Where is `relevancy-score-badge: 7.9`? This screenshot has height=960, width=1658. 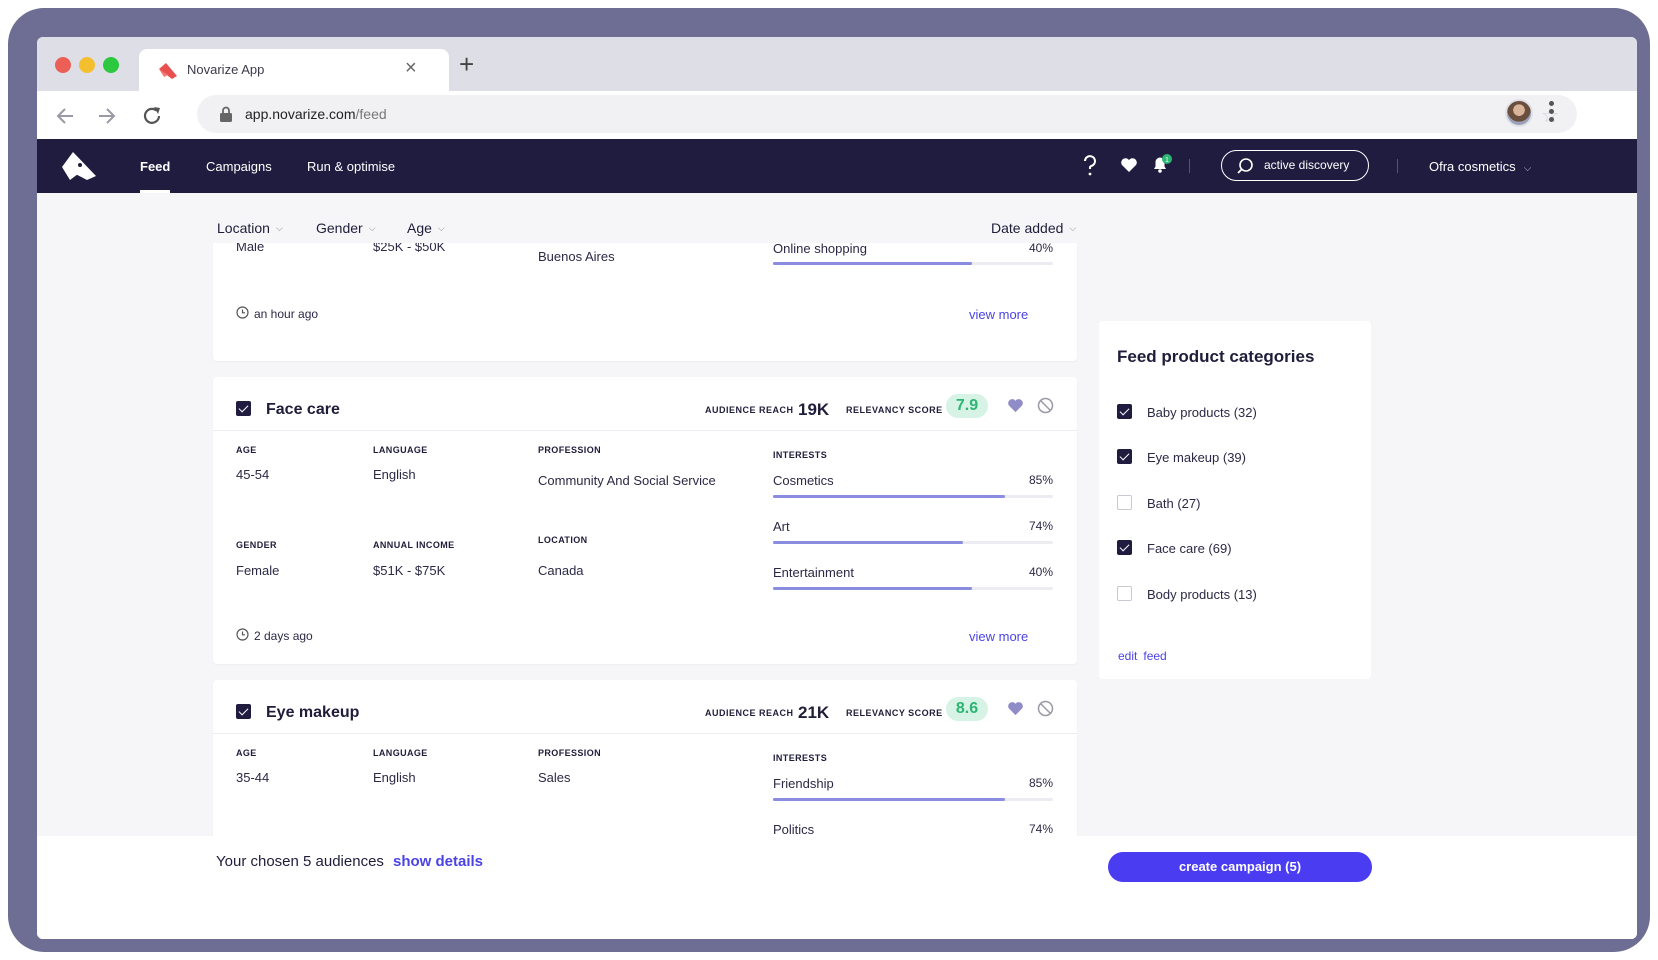 relevancy-score-badge: 7.9 is located at coordinates (967, 406).